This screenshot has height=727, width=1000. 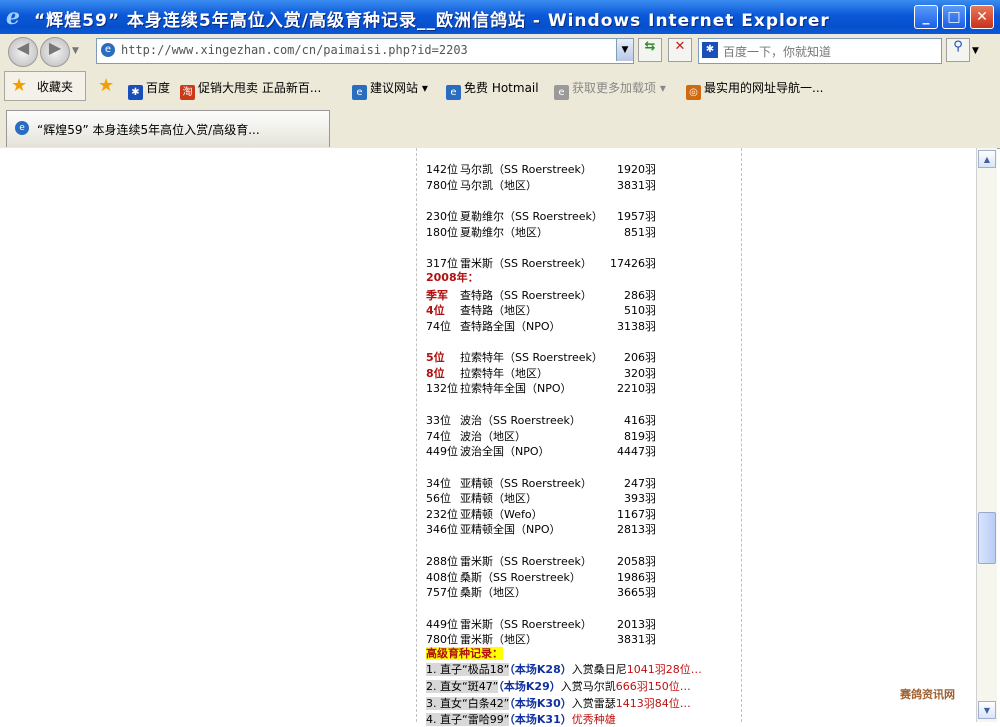 What do you see at coordinates (958, 50) in the screenshot?
I see `search-button: ⚲` at bounding box center [958, 50].